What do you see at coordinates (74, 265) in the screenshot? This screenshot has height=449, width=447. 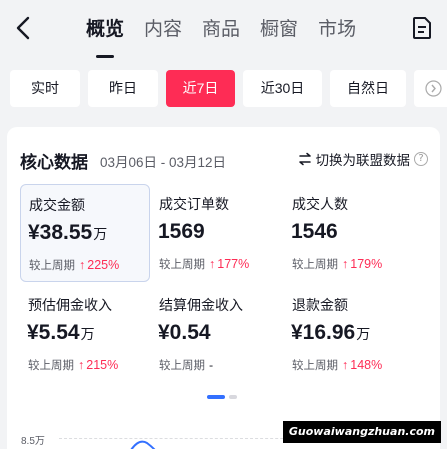 I see `metric-compare: 较上周期 ↑ 225%` at bounding box center [74, 265].